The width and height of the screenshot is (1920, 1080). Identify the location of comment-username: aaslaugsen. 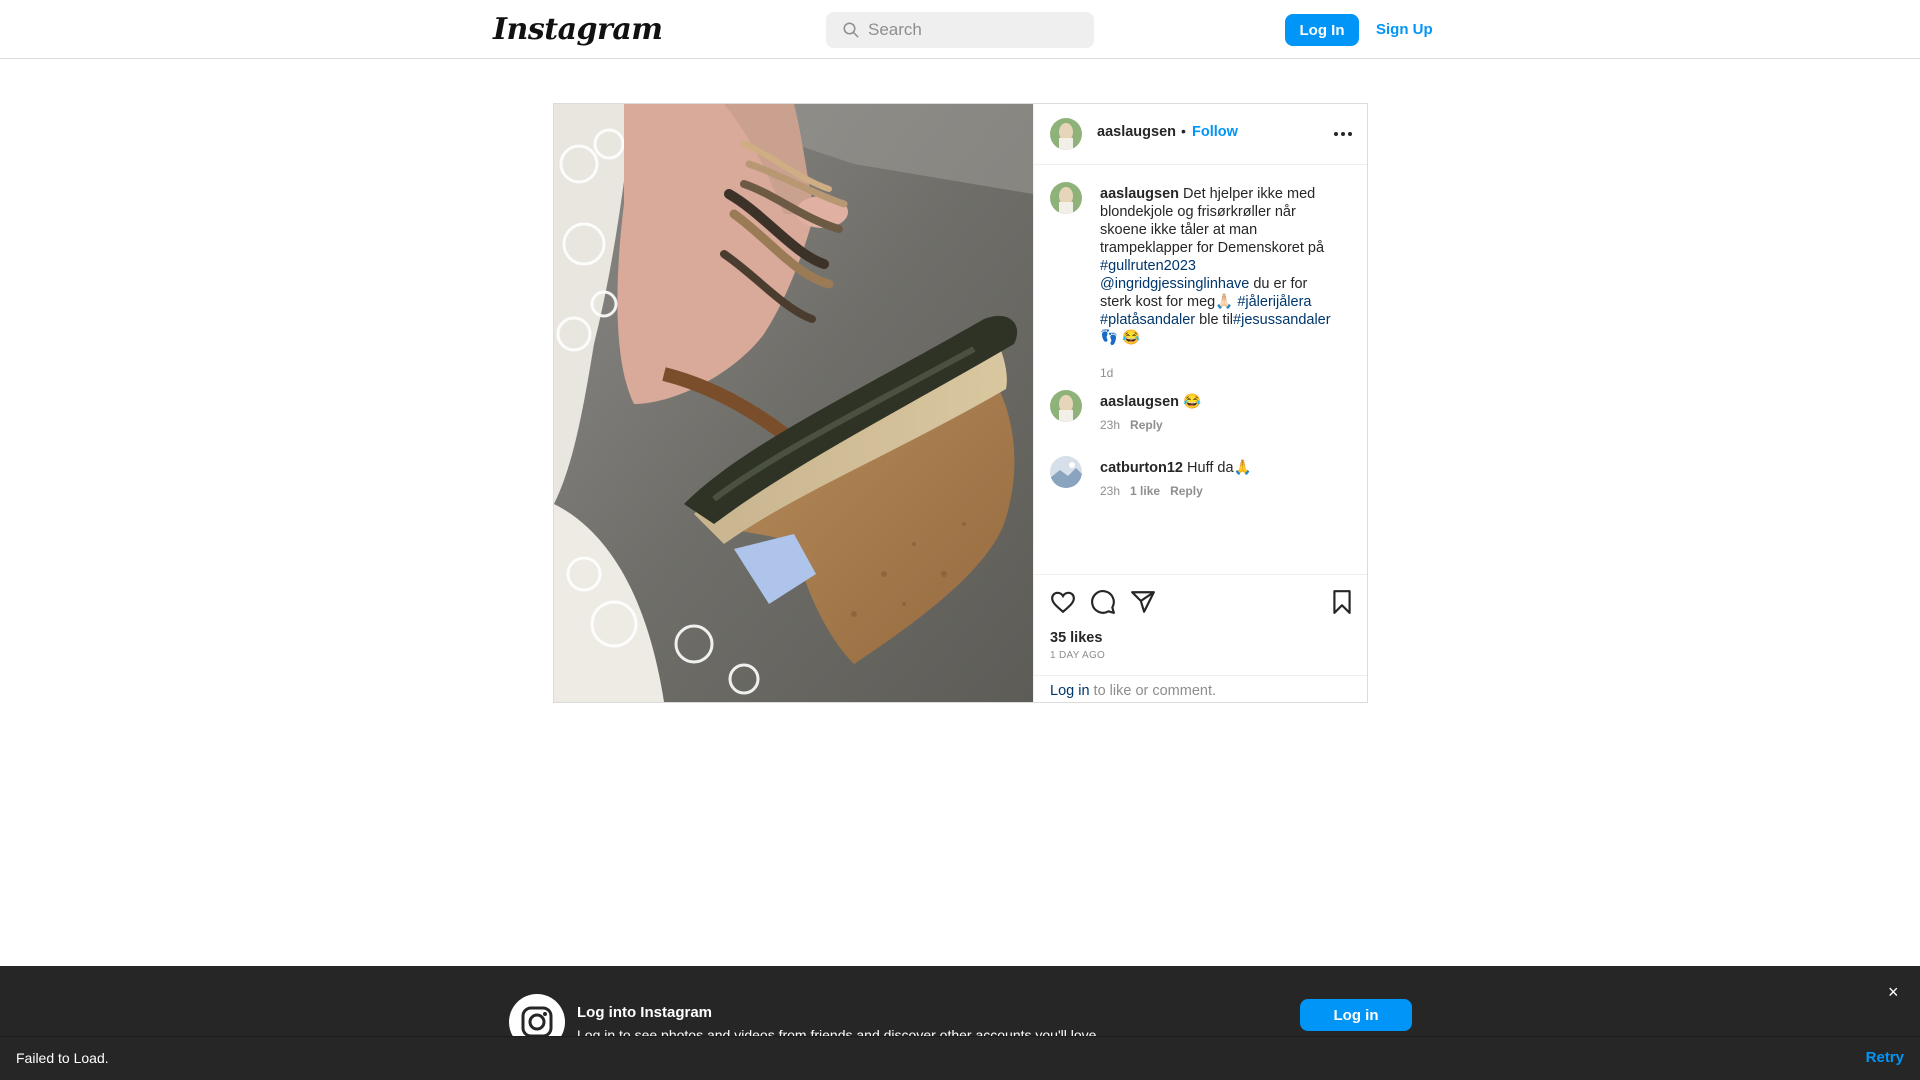
(1139, 402).